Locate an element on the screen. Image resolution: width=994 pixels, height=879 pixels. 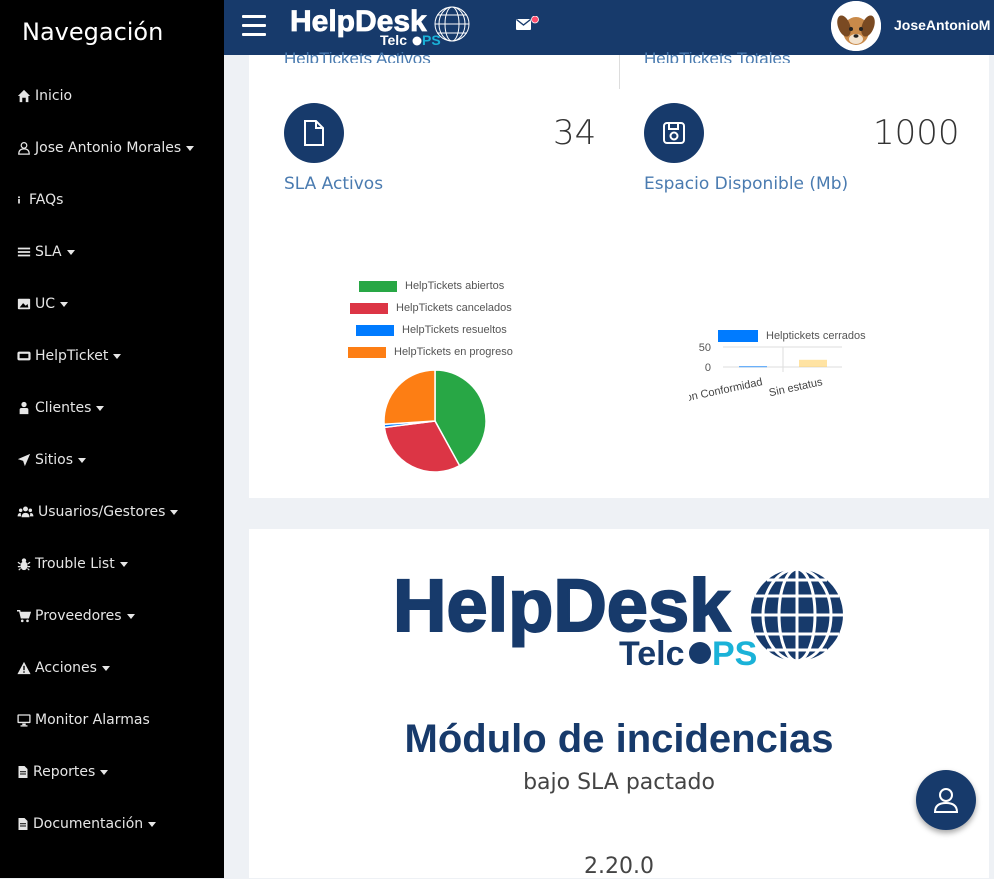
user-name: JoseAntonioM is located at coordinates (942, 25).